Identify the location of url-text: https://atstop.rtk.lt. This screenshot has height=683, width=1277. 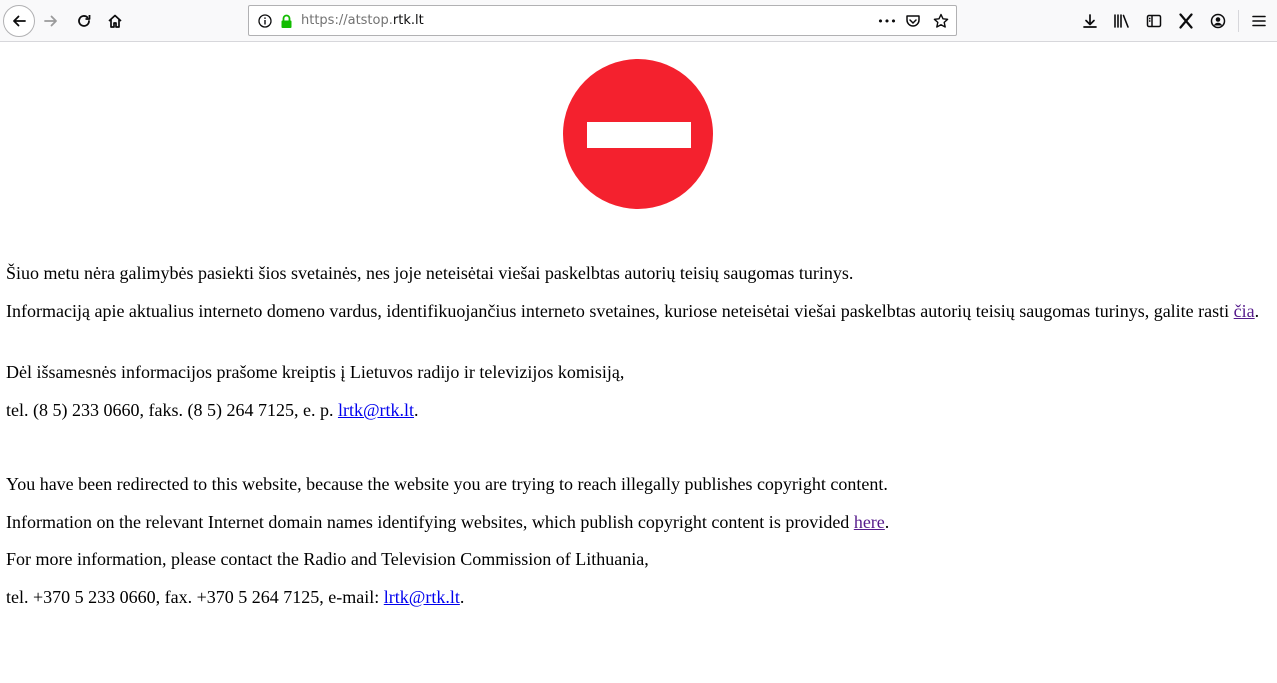
(362, 20).